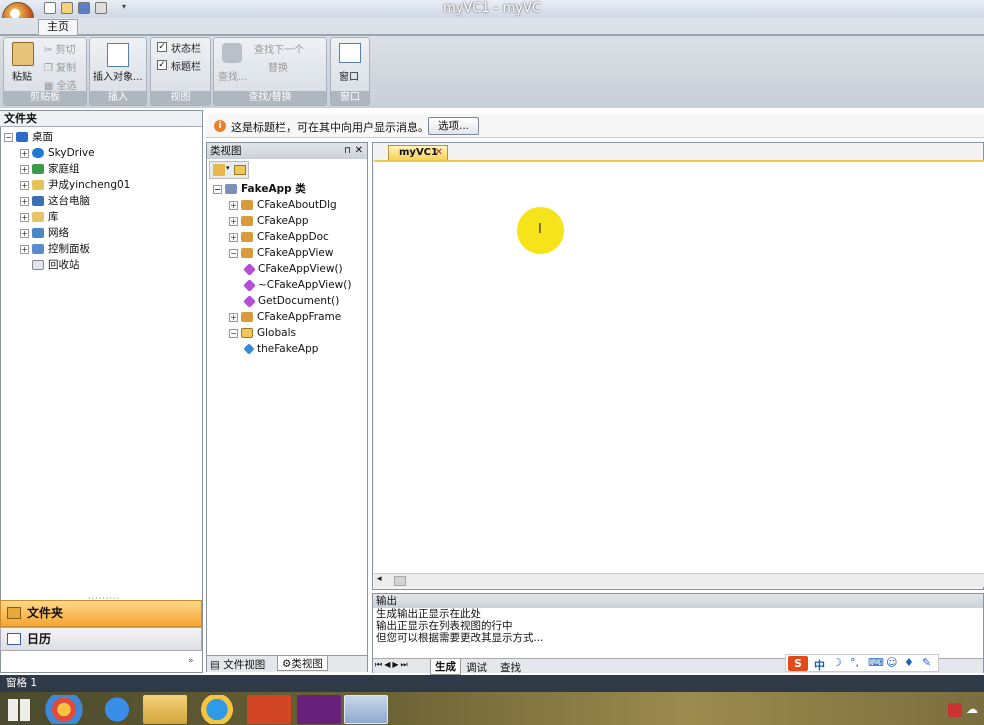 Image resolution: width=984 pixels, height=725 pixels. I want to click on class-item: + CFakeAppDoc, so click(290, 237).